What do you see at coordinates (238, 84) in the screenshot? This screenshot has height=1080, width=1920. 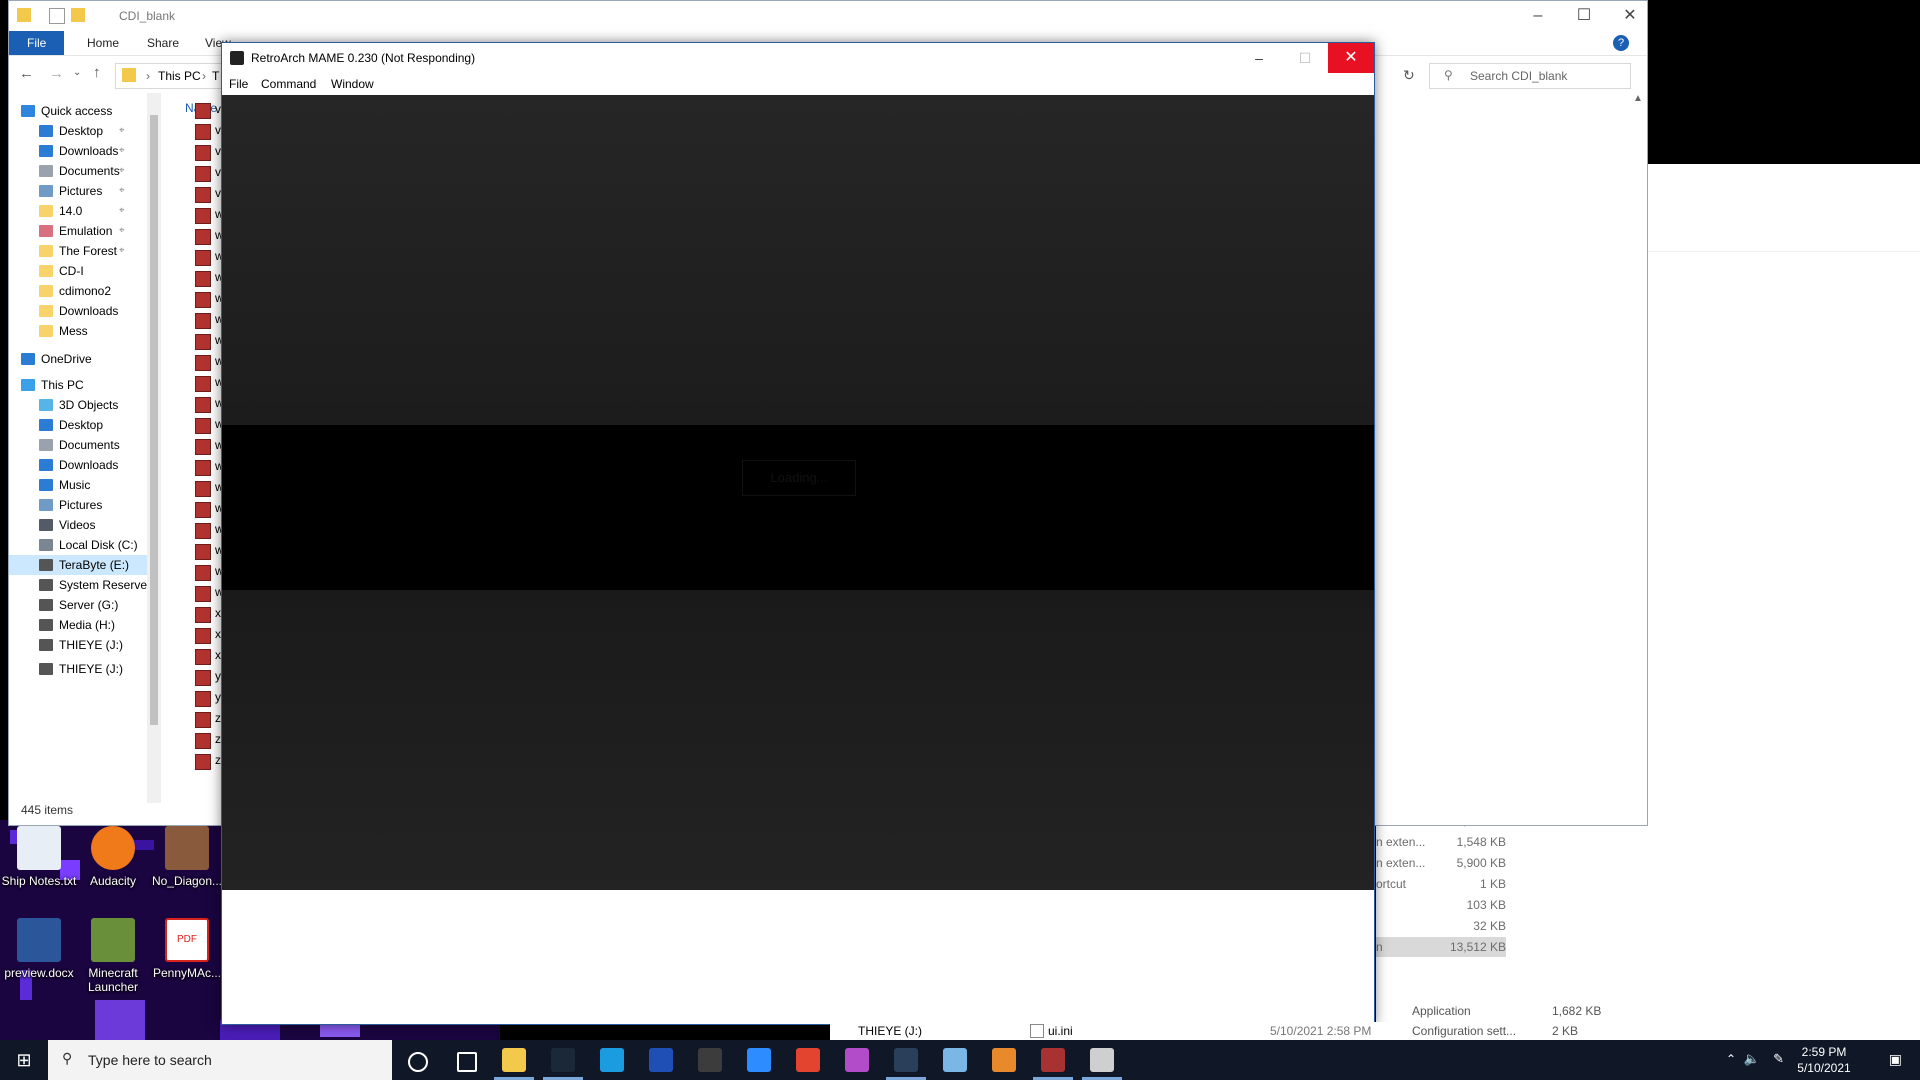 I see `menu-file: File` at bounding box center [238, 84].